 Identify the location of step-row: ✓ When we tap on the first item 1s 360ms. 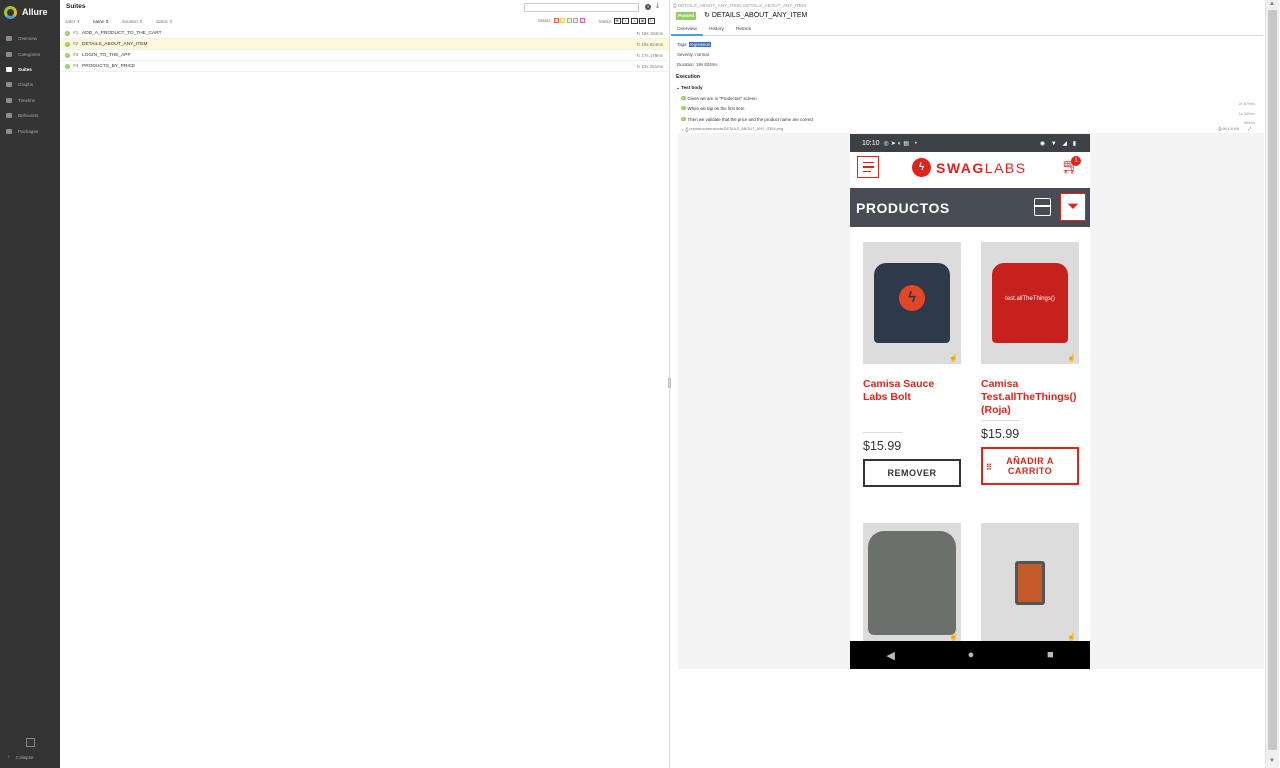
(970, 110).